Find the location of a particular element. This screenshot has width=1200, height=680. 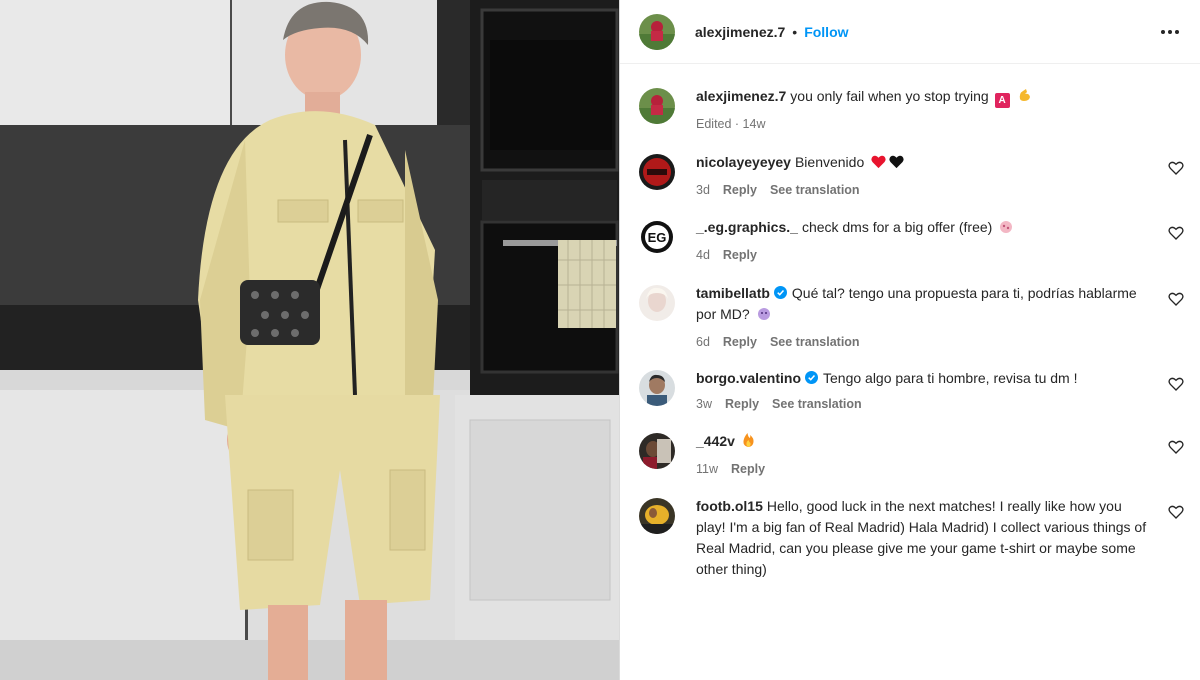

comment-body: _442v 11w Reply is located at coordinates (940, 453).